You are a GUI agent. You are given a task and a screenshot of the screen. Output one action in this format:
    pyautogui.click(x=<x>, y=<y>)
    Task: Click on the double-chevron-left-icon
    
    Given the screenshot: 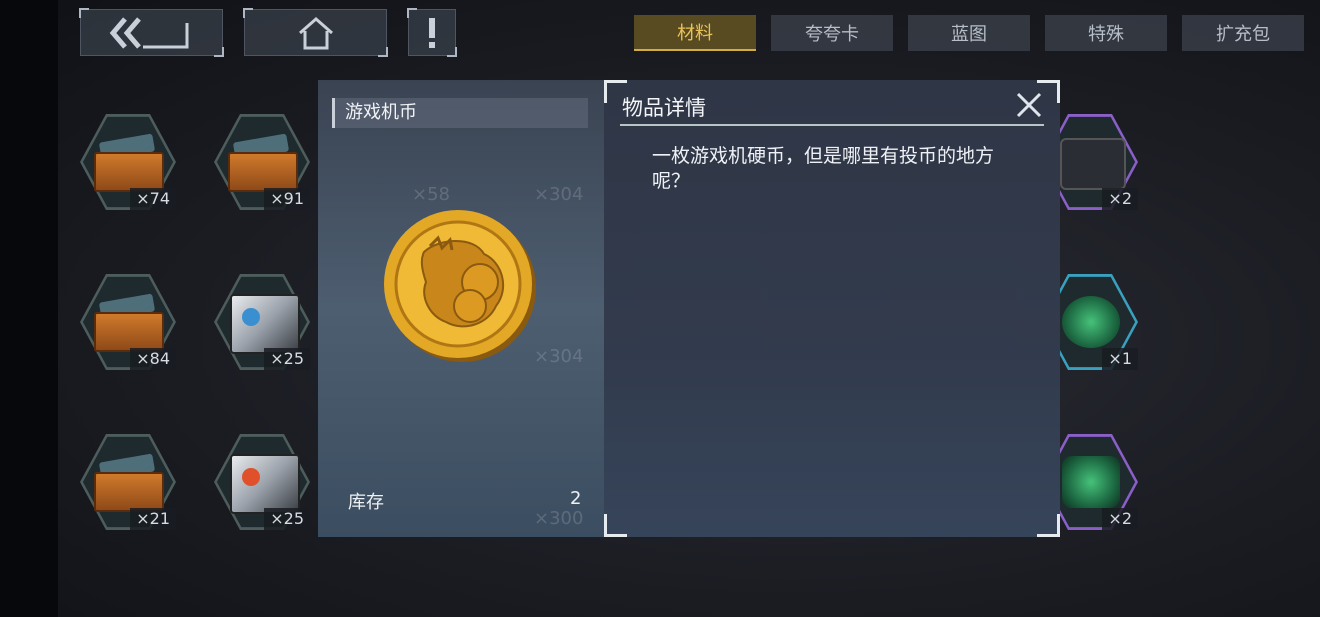 What is the action you would take?
    pyautogui.click(x=148, y=32)
    